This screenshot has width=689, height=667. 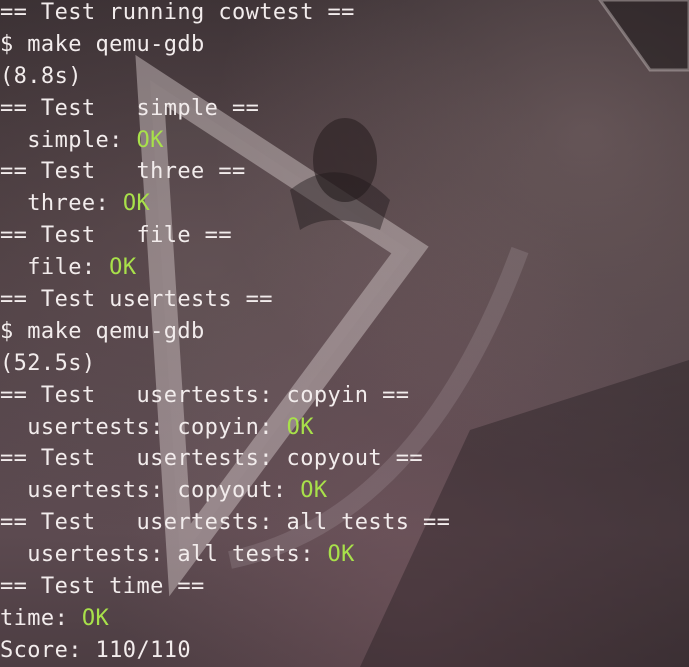 I want to click on terminal-line: == Test usertests: copyout ==, so click(x=225, y=459).